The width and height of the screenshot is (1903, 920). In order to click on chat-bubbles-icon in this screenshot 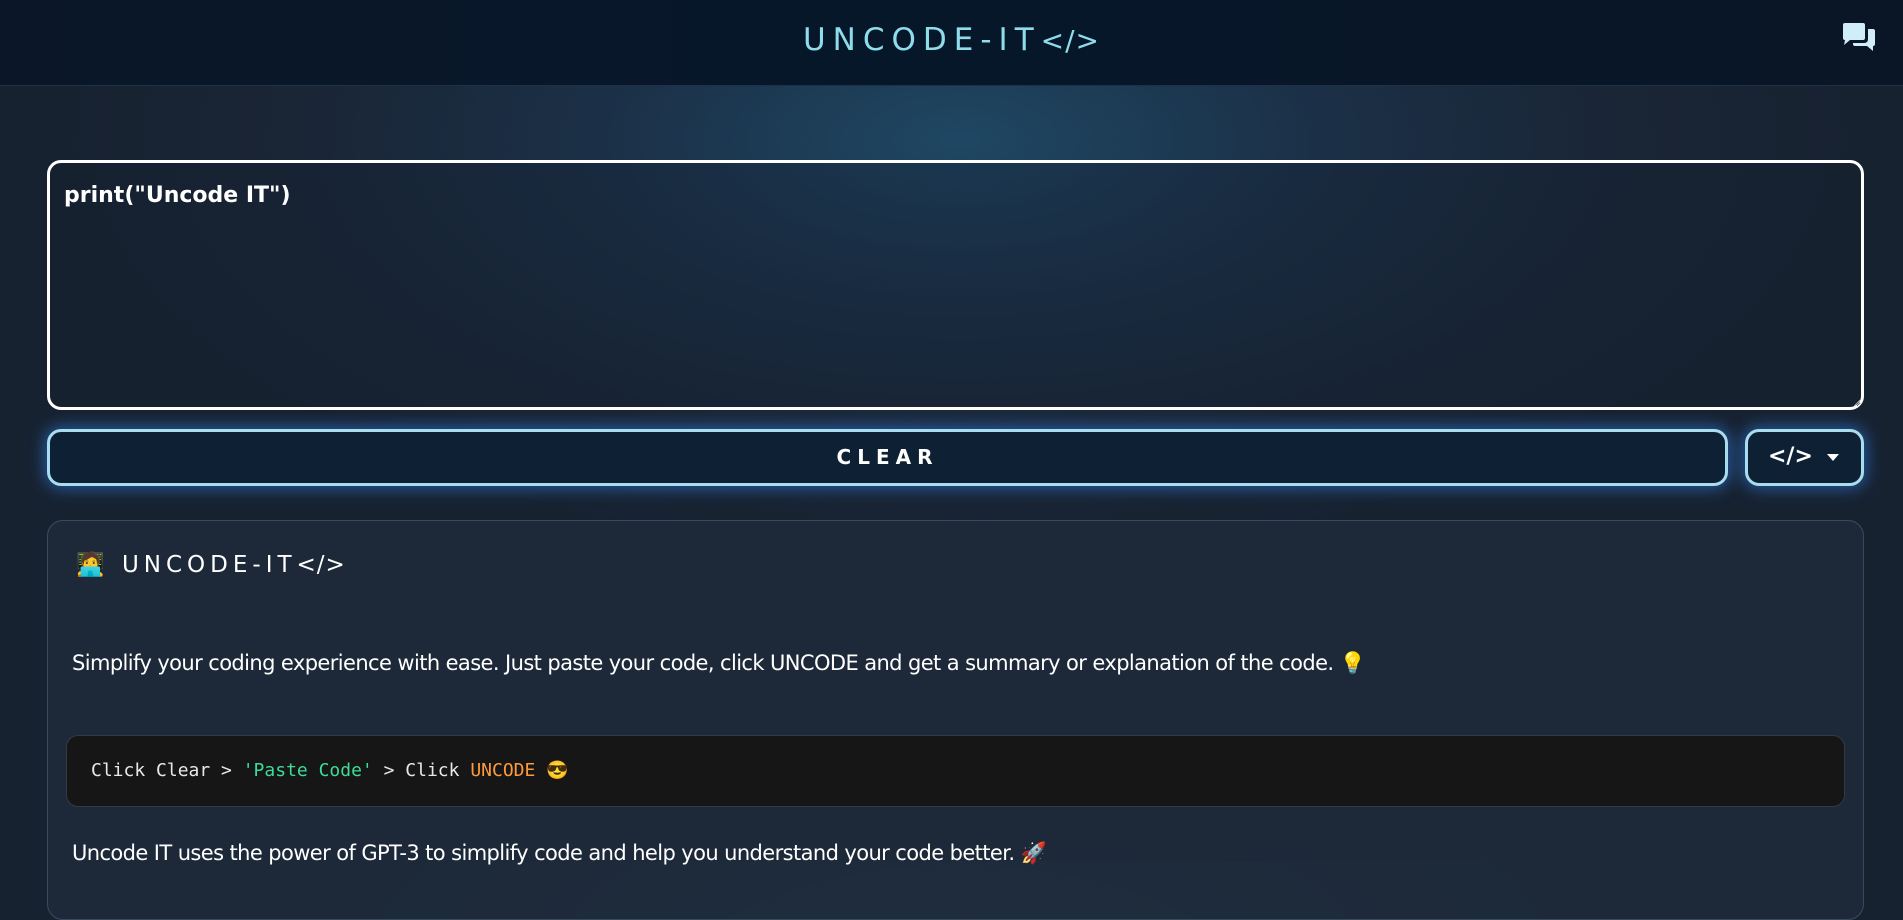, I will do `click(1859, 39)`.